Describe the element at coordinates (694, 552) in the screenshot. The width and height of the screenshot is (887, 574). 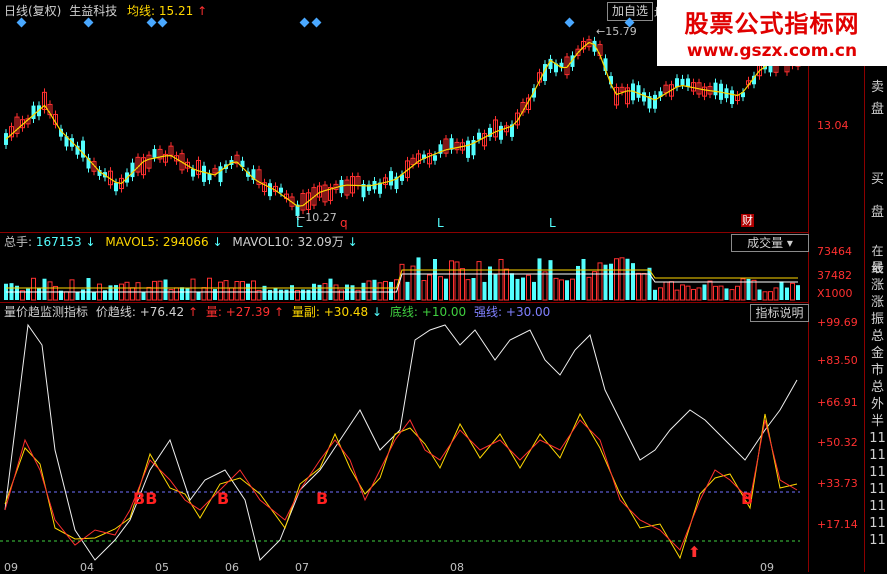
I see `up-arrow-icon: ⬆` at that location.